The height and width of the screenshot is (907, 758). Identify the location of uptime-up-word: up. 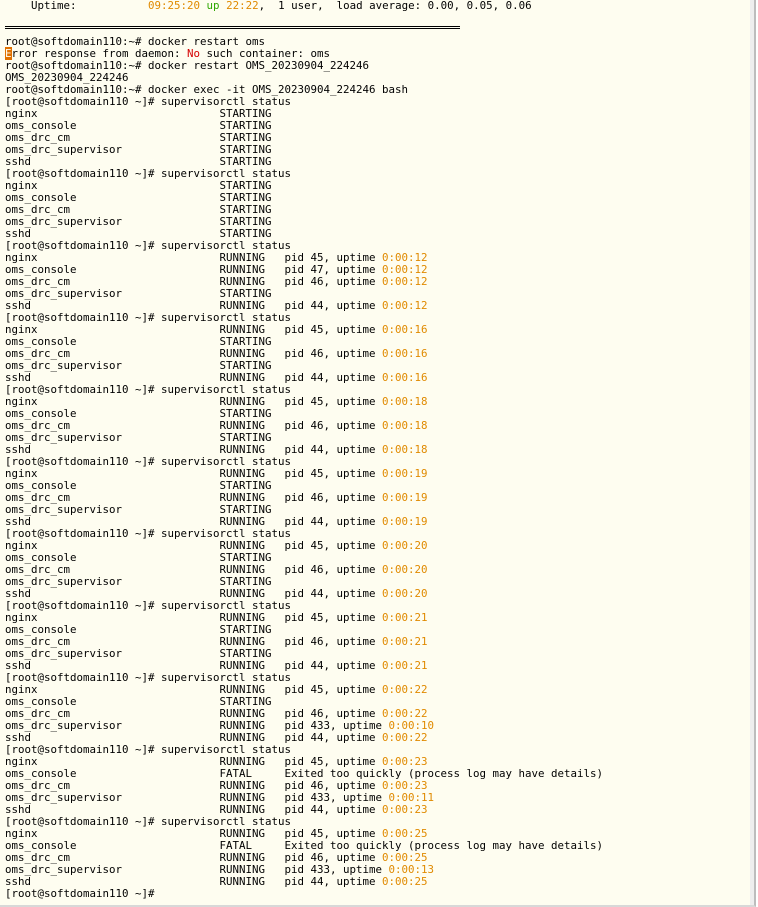
(213, 6).